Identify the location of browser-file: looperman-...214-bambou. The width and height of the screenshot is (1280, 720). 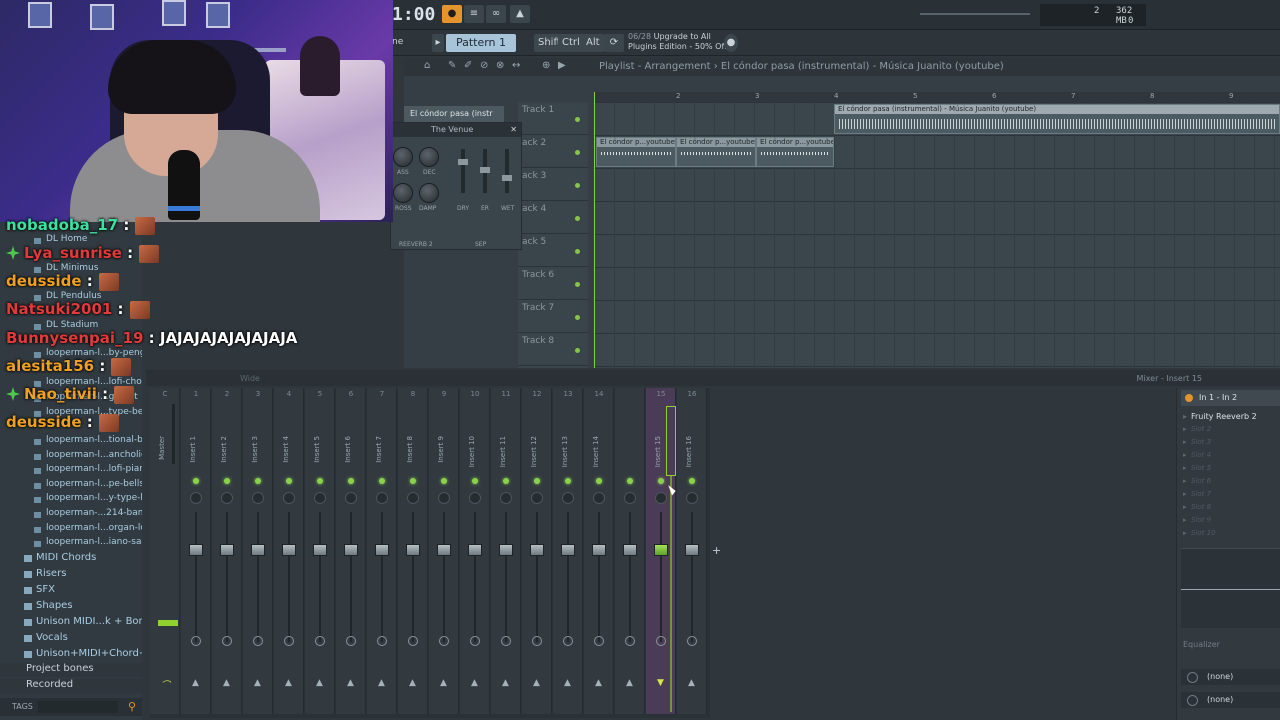
(71, 515).